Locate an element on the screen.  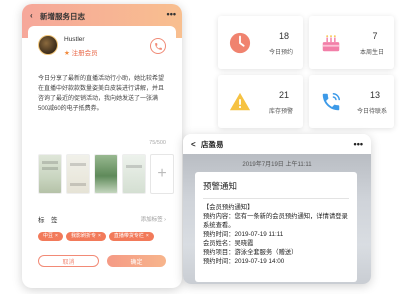
add-image-button: + is located at coordinates (162, 174).